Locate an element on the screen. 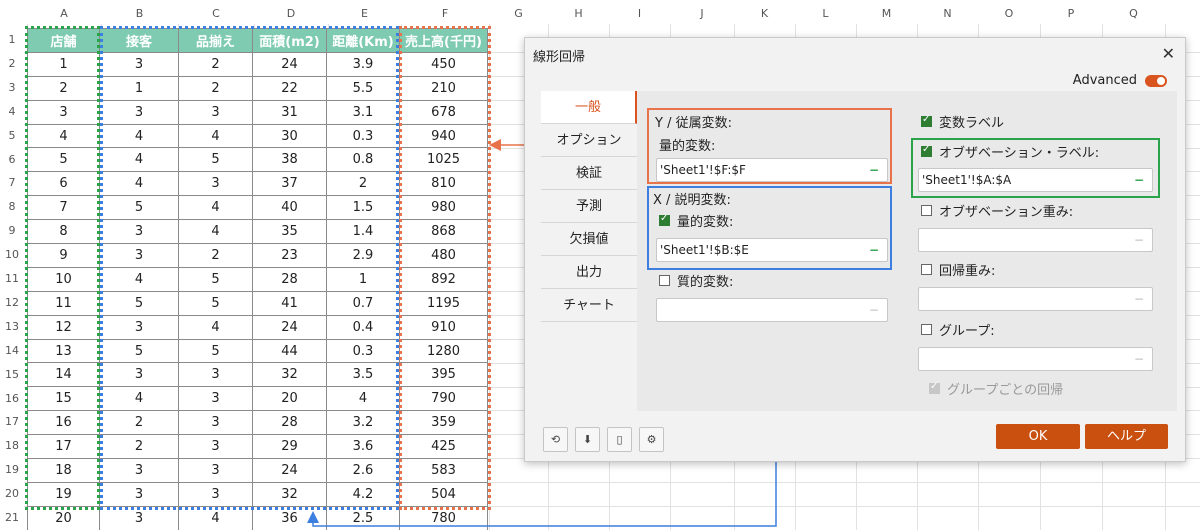  column-header: Q is located at coordinates (1133, 14).